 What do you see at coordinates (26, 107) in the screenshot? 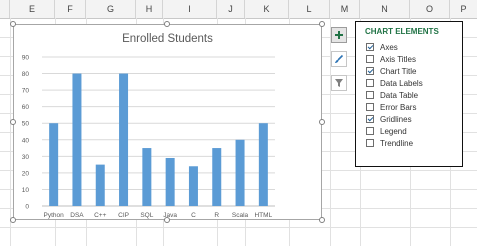
I see `y-tick-label: 60` at bounding box center [26, 107].